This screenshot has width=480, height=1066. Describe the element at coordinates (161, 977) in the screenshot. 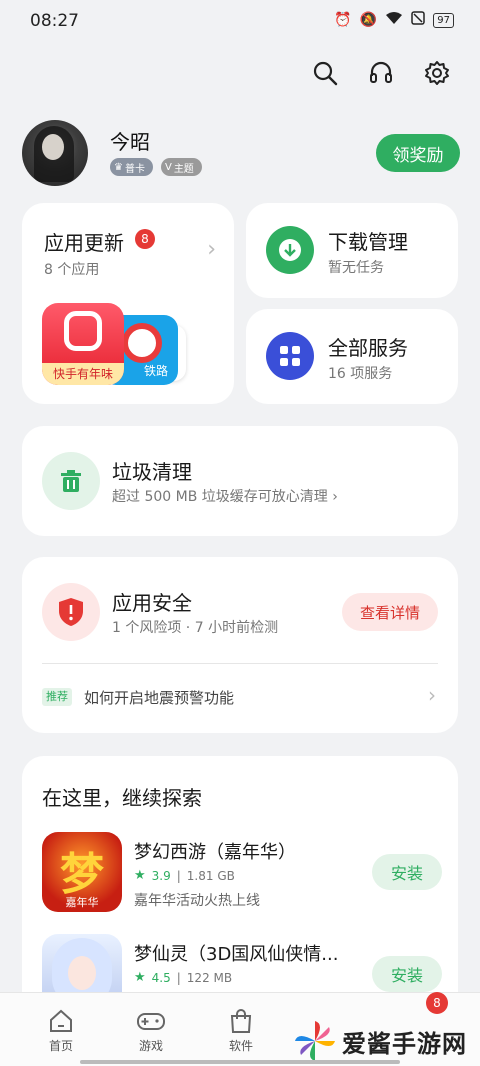

I see `game-rating: 4.5` at that location.